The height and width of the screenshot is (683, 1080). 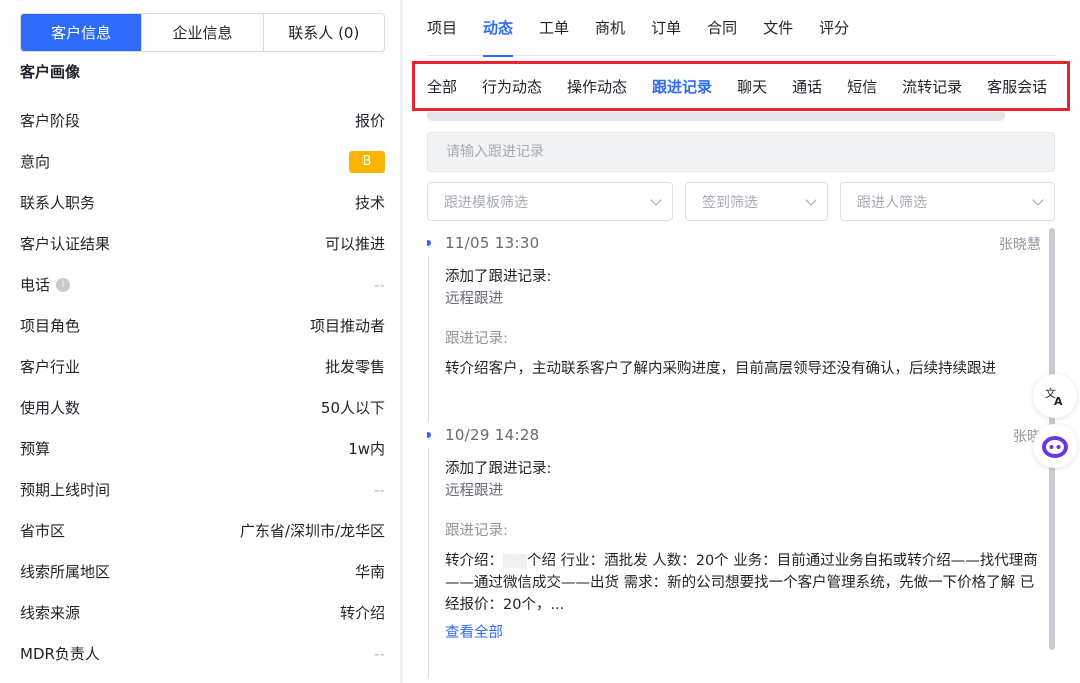 What do you see at coordinates (947, 201) in the screenshot?
I see `follower-filter-select: 跟进人筛选` at bounding box center [947, 201].